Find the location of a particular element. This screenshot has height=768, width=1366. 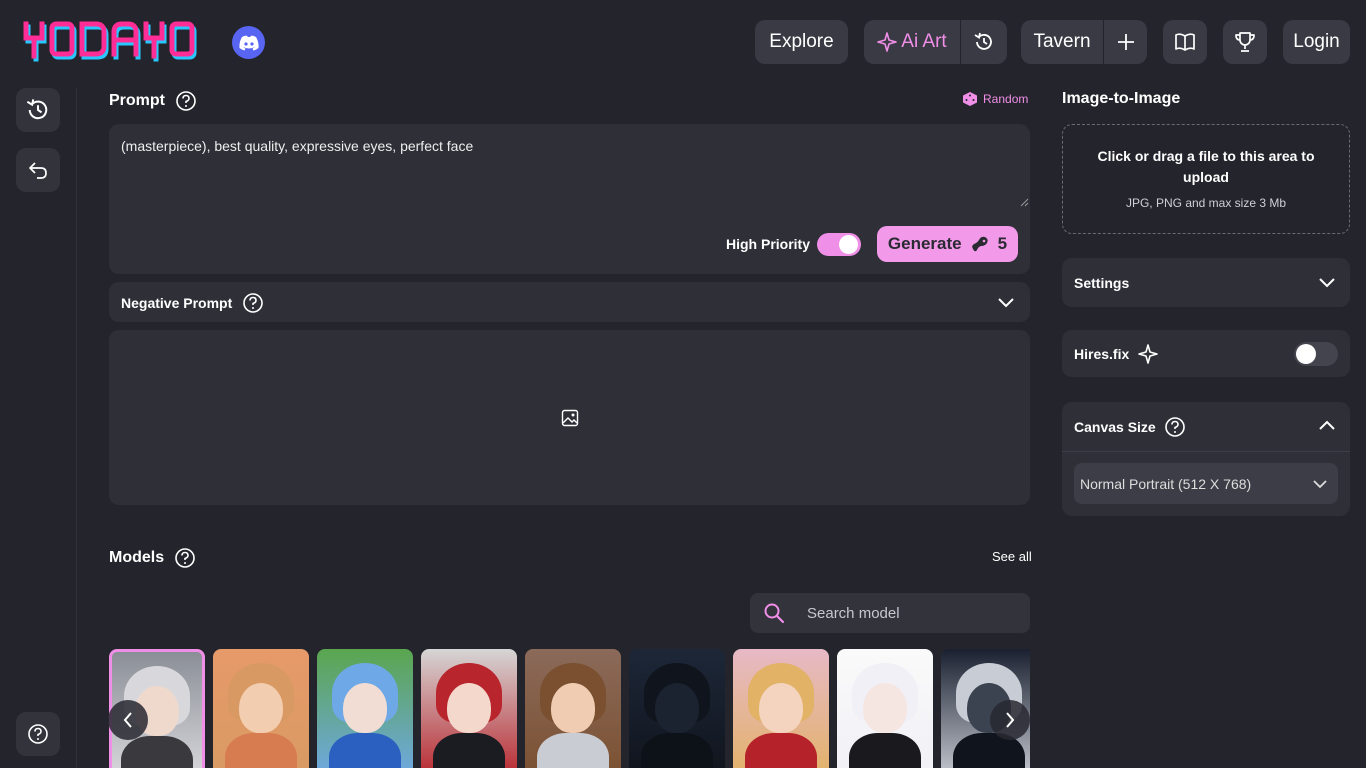

models-title: Models is located at coordinates (137, 557).